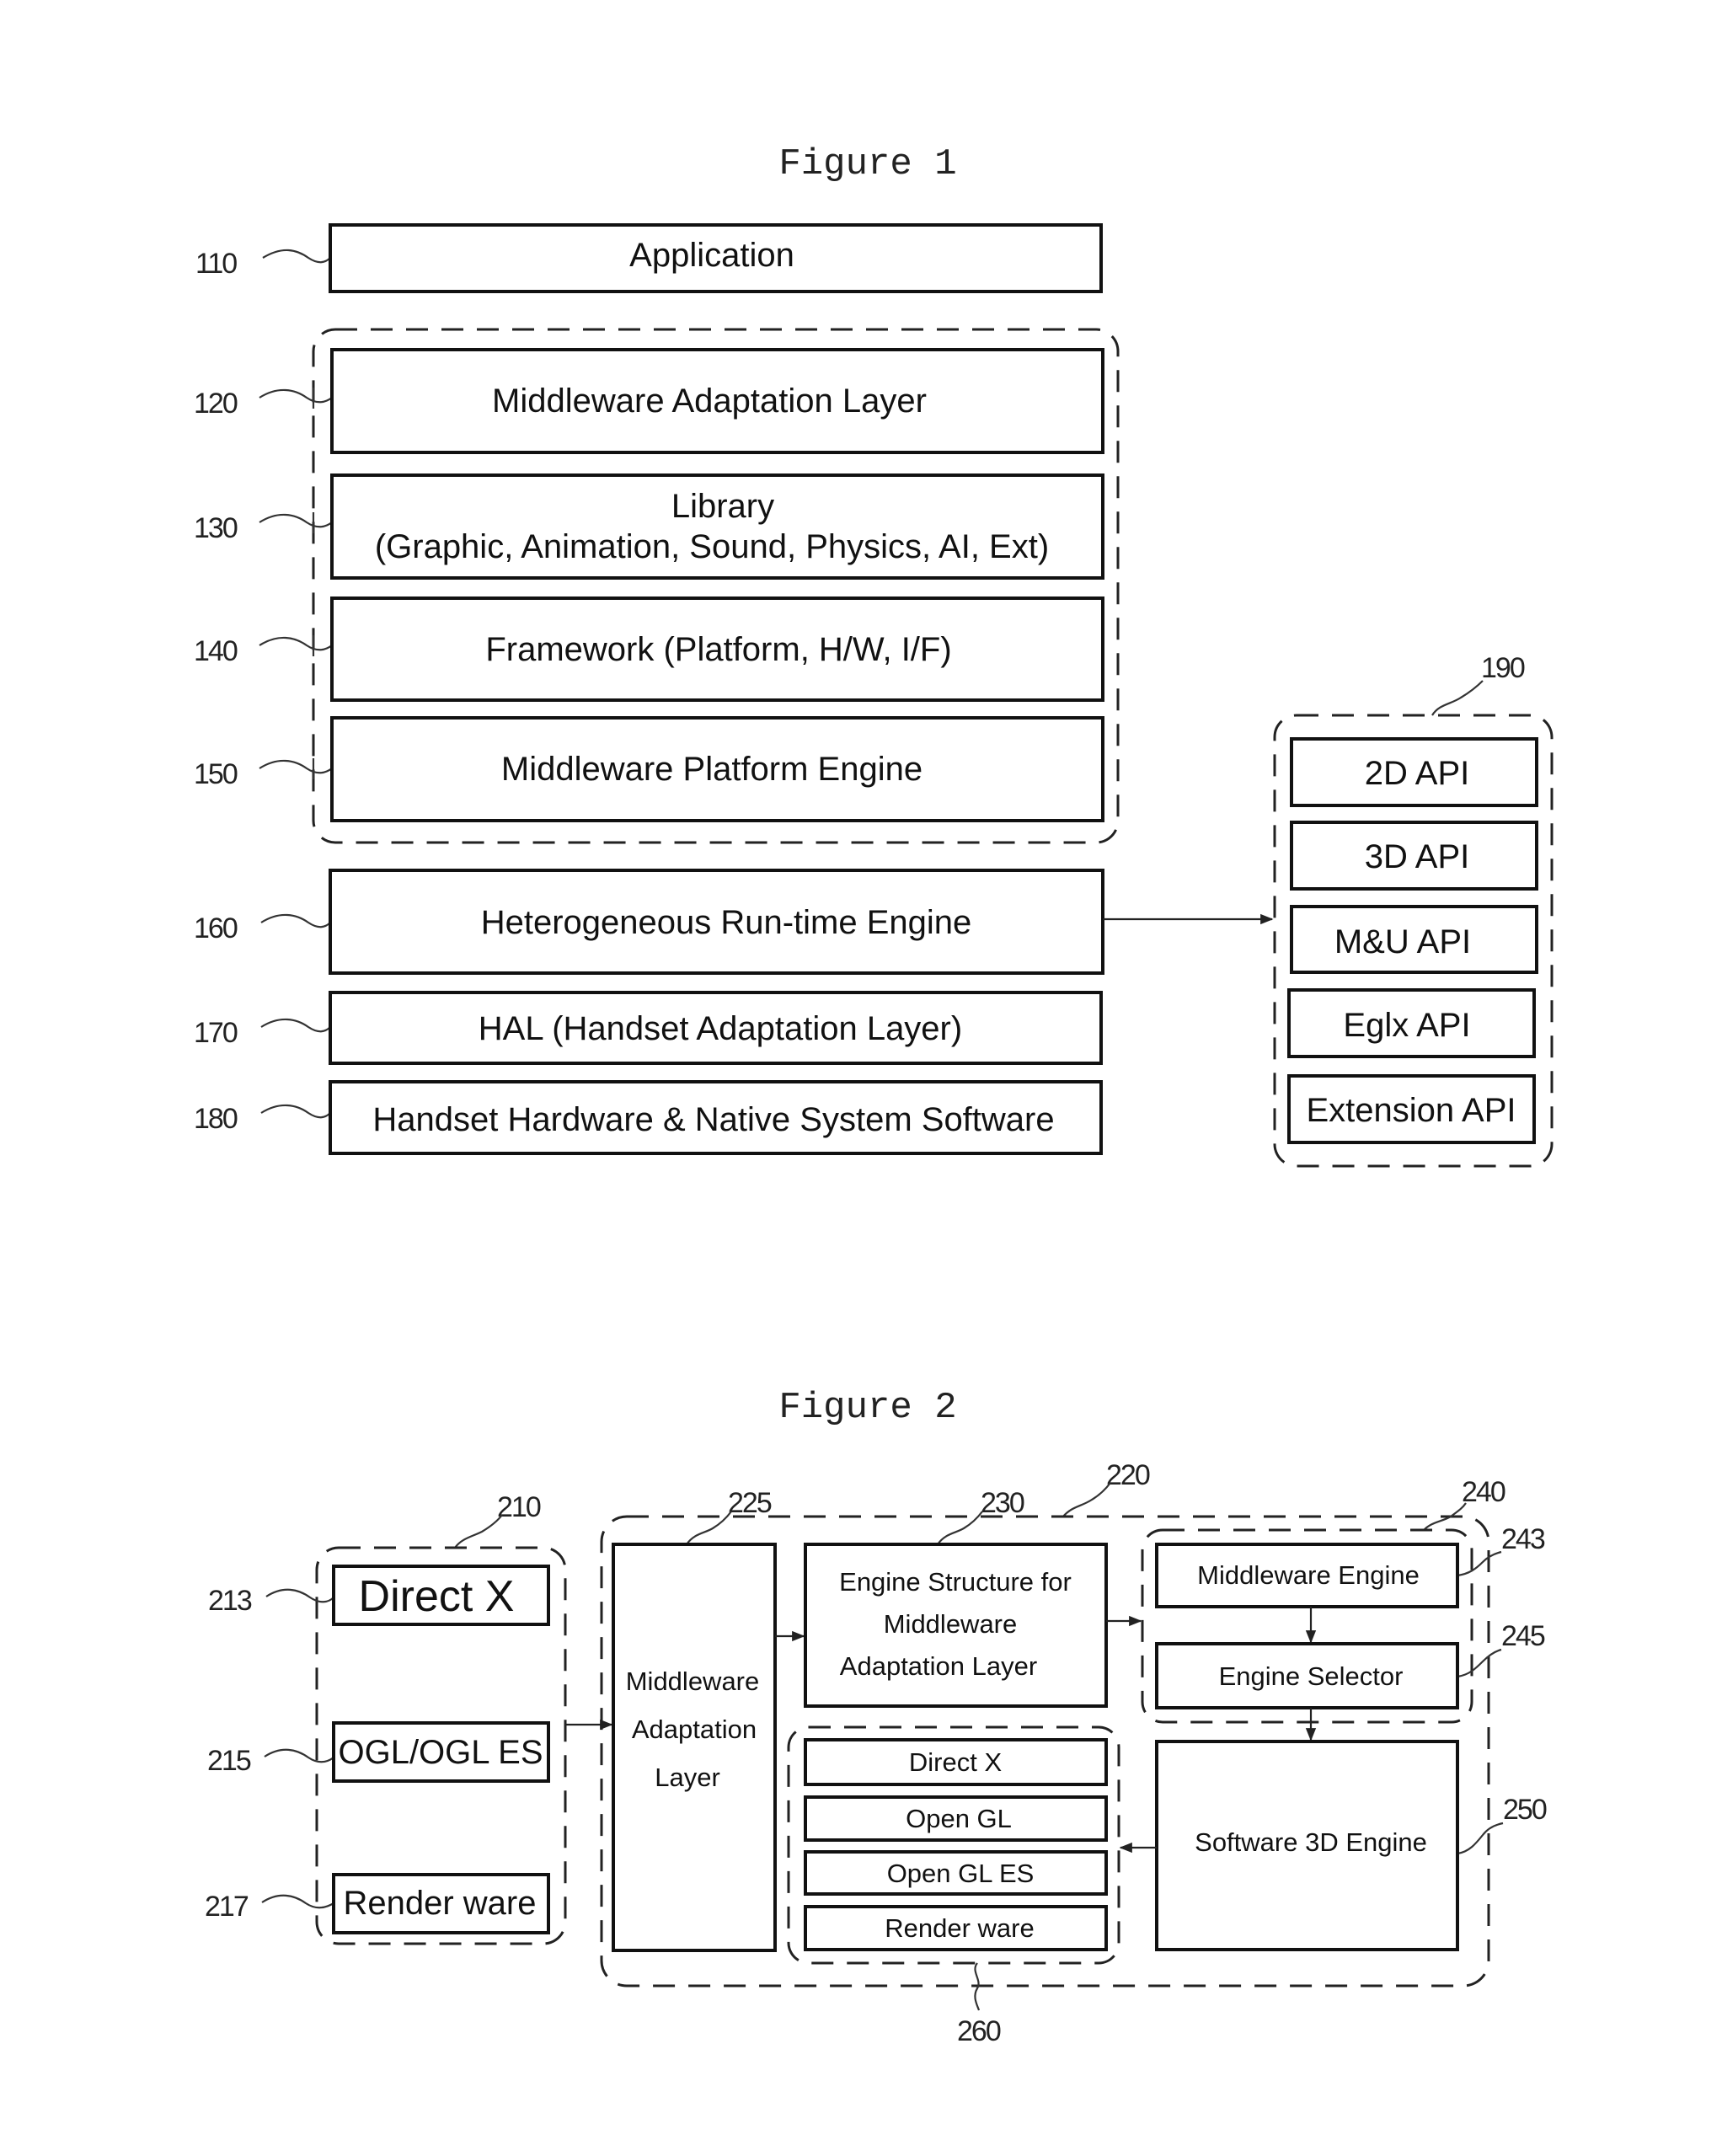  I want to click on ref-label: 110, so click(216, 264).